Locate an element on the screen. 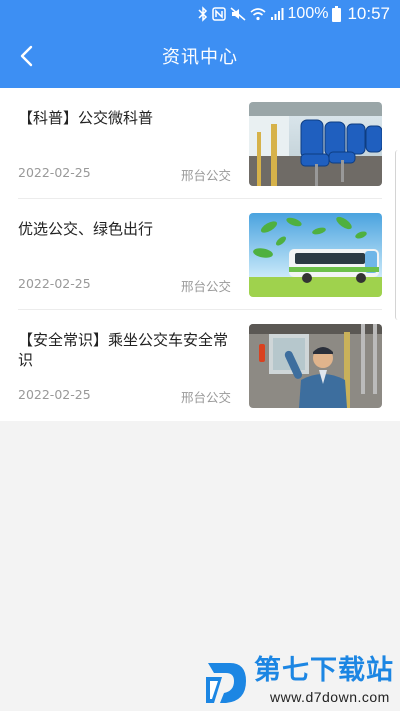  mute-icon is located at coordinates (238, 14).